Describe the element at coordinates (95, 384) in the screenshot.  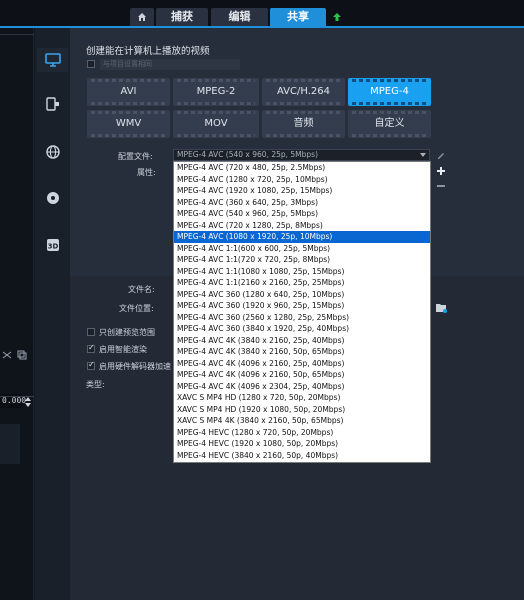
I see `type-label: 类型:` at that location.